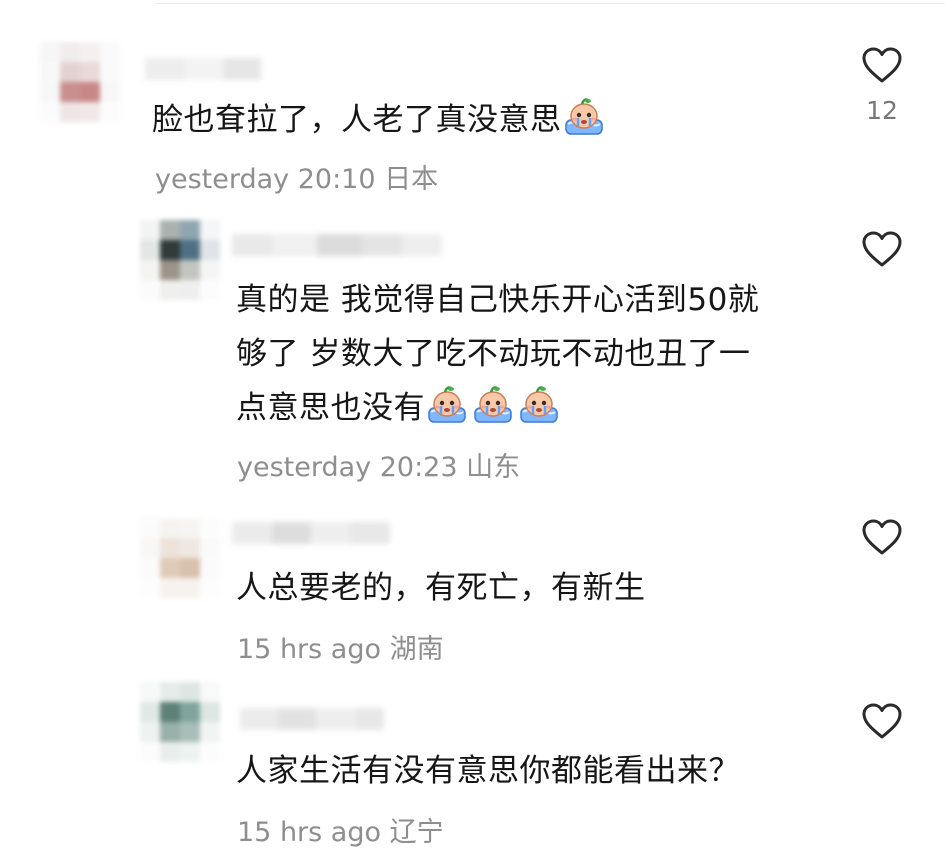 The height and width of the screenshot is (864, 945). What do you see at coordinates (882, 110) in the screenshot?
I see `like-count: 12` at bounding box center [882, 110].